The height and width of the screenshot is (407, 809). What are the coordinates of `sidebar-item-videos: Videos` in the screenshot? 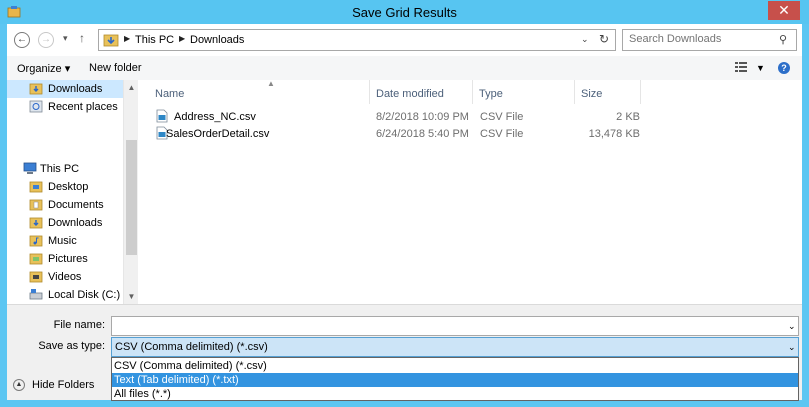 It's located at (65, 277).